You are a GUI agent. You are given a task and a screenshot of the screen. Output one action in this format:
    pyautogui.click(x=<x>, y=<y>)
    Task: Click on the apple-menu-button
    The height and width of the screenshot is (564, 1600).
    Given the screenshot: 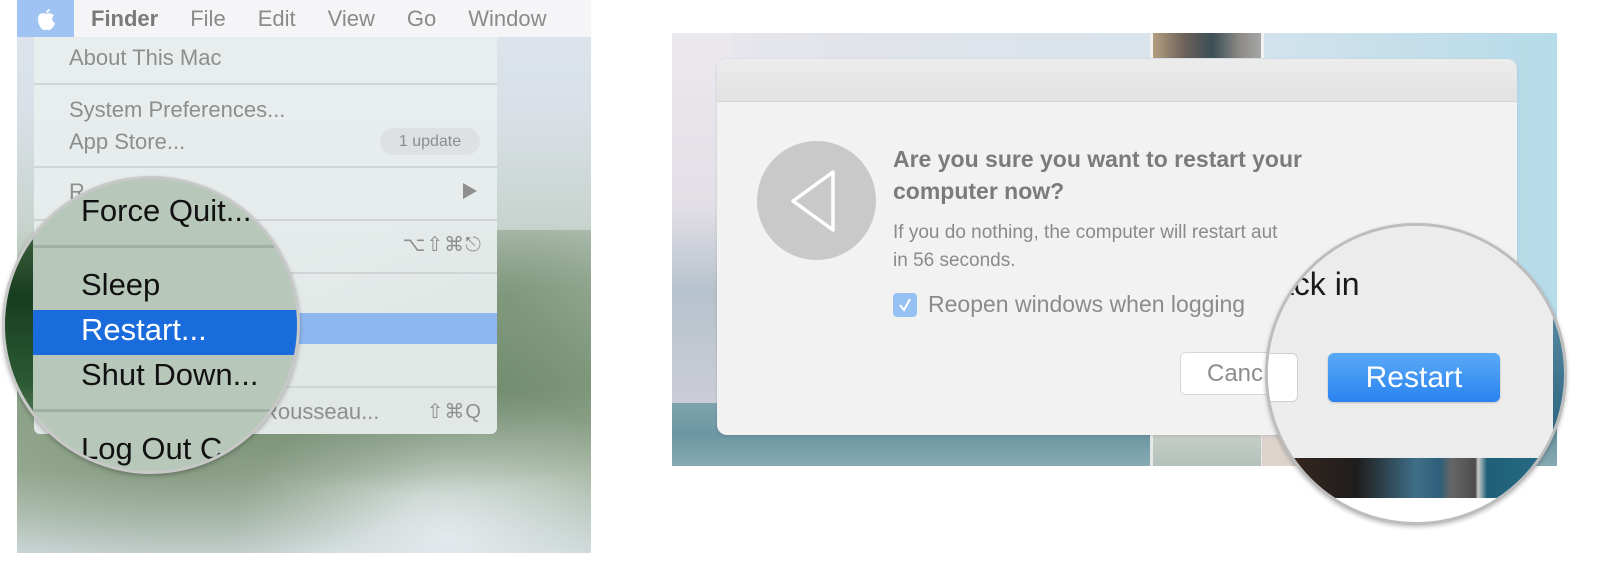 What is the action you would take?
    pyautogui.click(x=45, y=18)
    